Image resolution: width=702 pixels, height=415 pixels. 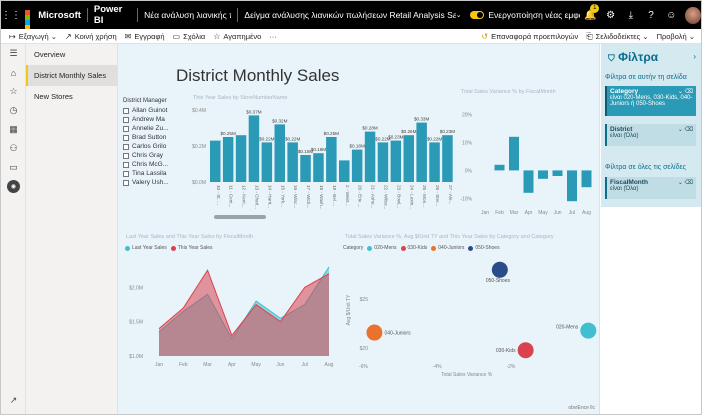 What do you see at coordinates (71, 54) in the screenshot?
I see `page-tab-overview: Overview` at bounding box center [71, 54].